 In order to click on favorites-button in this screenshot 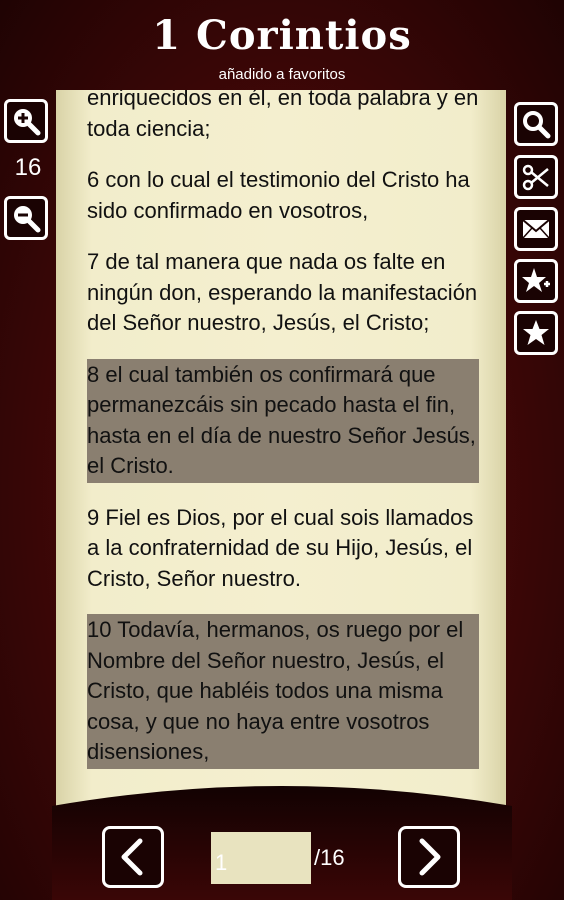, I will do `click(536, 333)`.